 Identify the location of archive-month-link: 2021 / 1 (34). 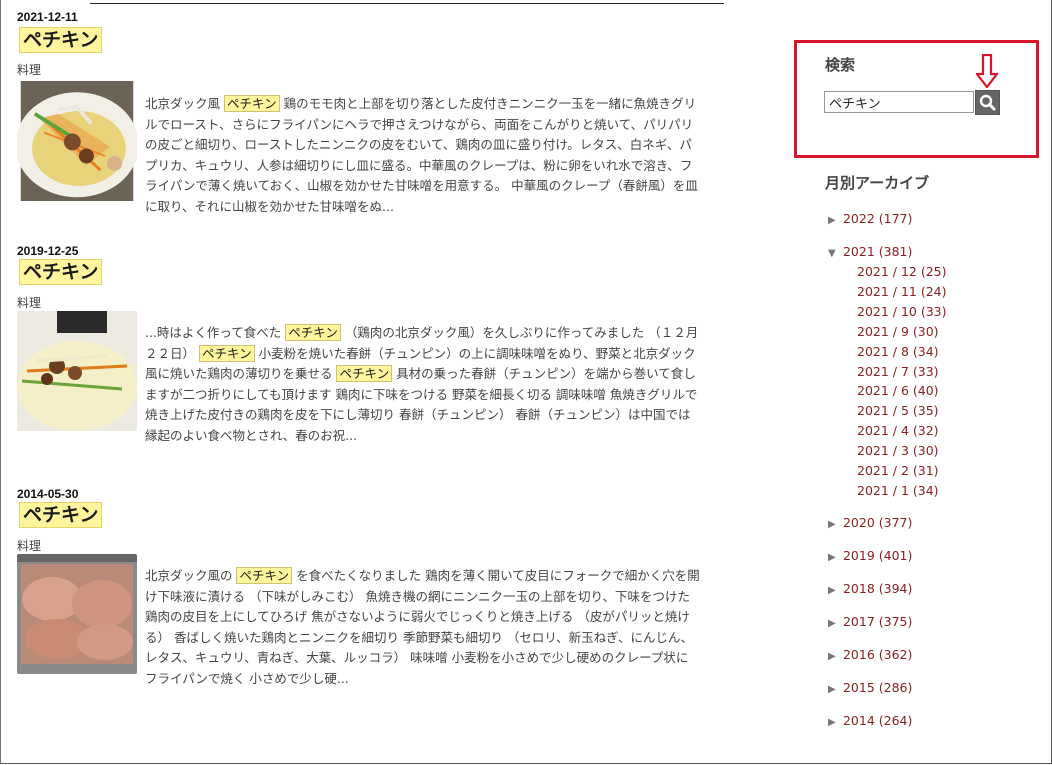
(898, 490).